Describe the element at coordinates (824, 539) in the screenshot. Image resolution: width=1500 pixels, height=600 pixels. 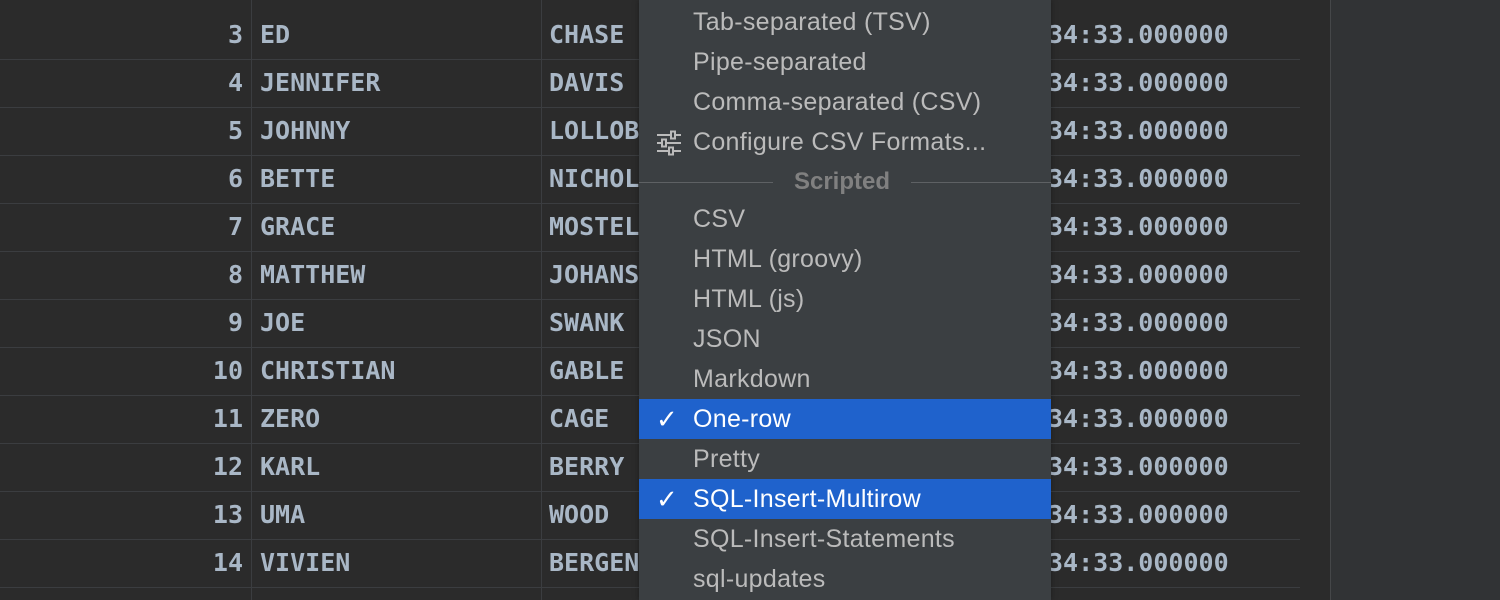
I see `menu-item-label: SQL-Insert-Statements` at that location.